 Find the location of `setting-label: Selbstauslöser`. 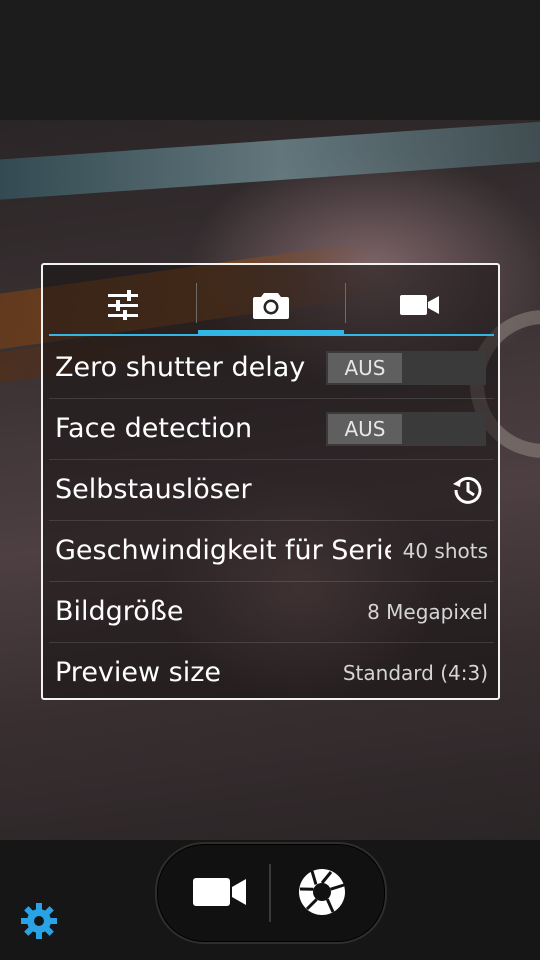

setting-label: Selbstauslöser is located at coordinates (153, 489).